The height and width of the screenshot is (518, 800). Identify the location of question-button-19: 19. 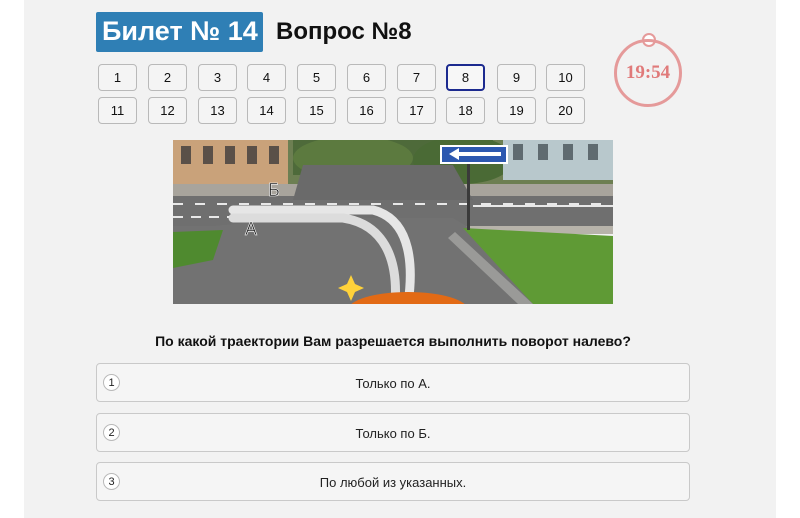
(516, 110).